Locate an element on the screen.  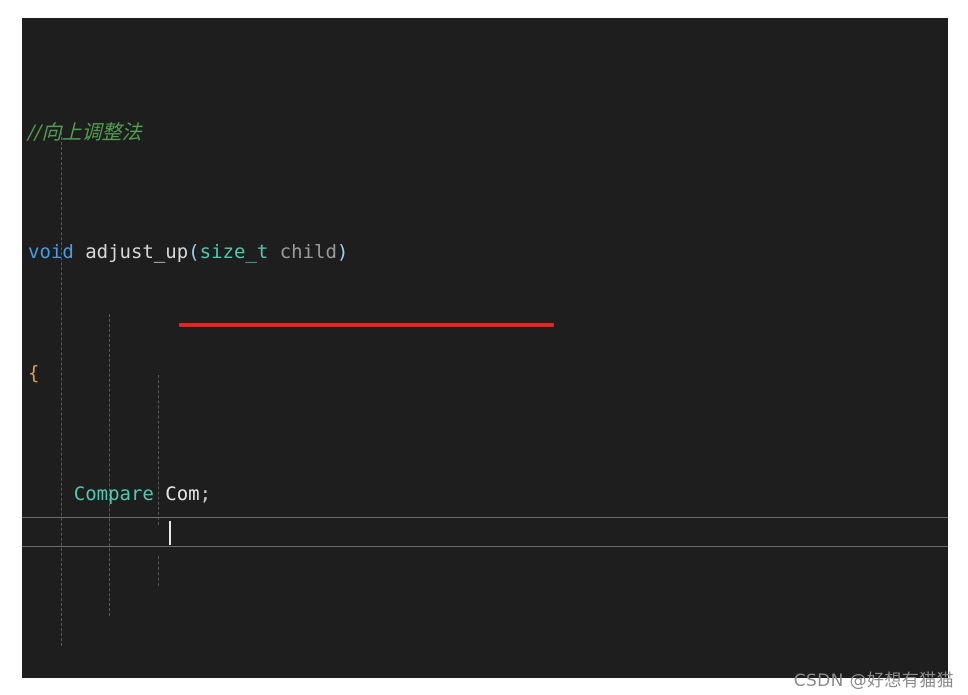
code-line-3: { is located at coordinates (485, 373).